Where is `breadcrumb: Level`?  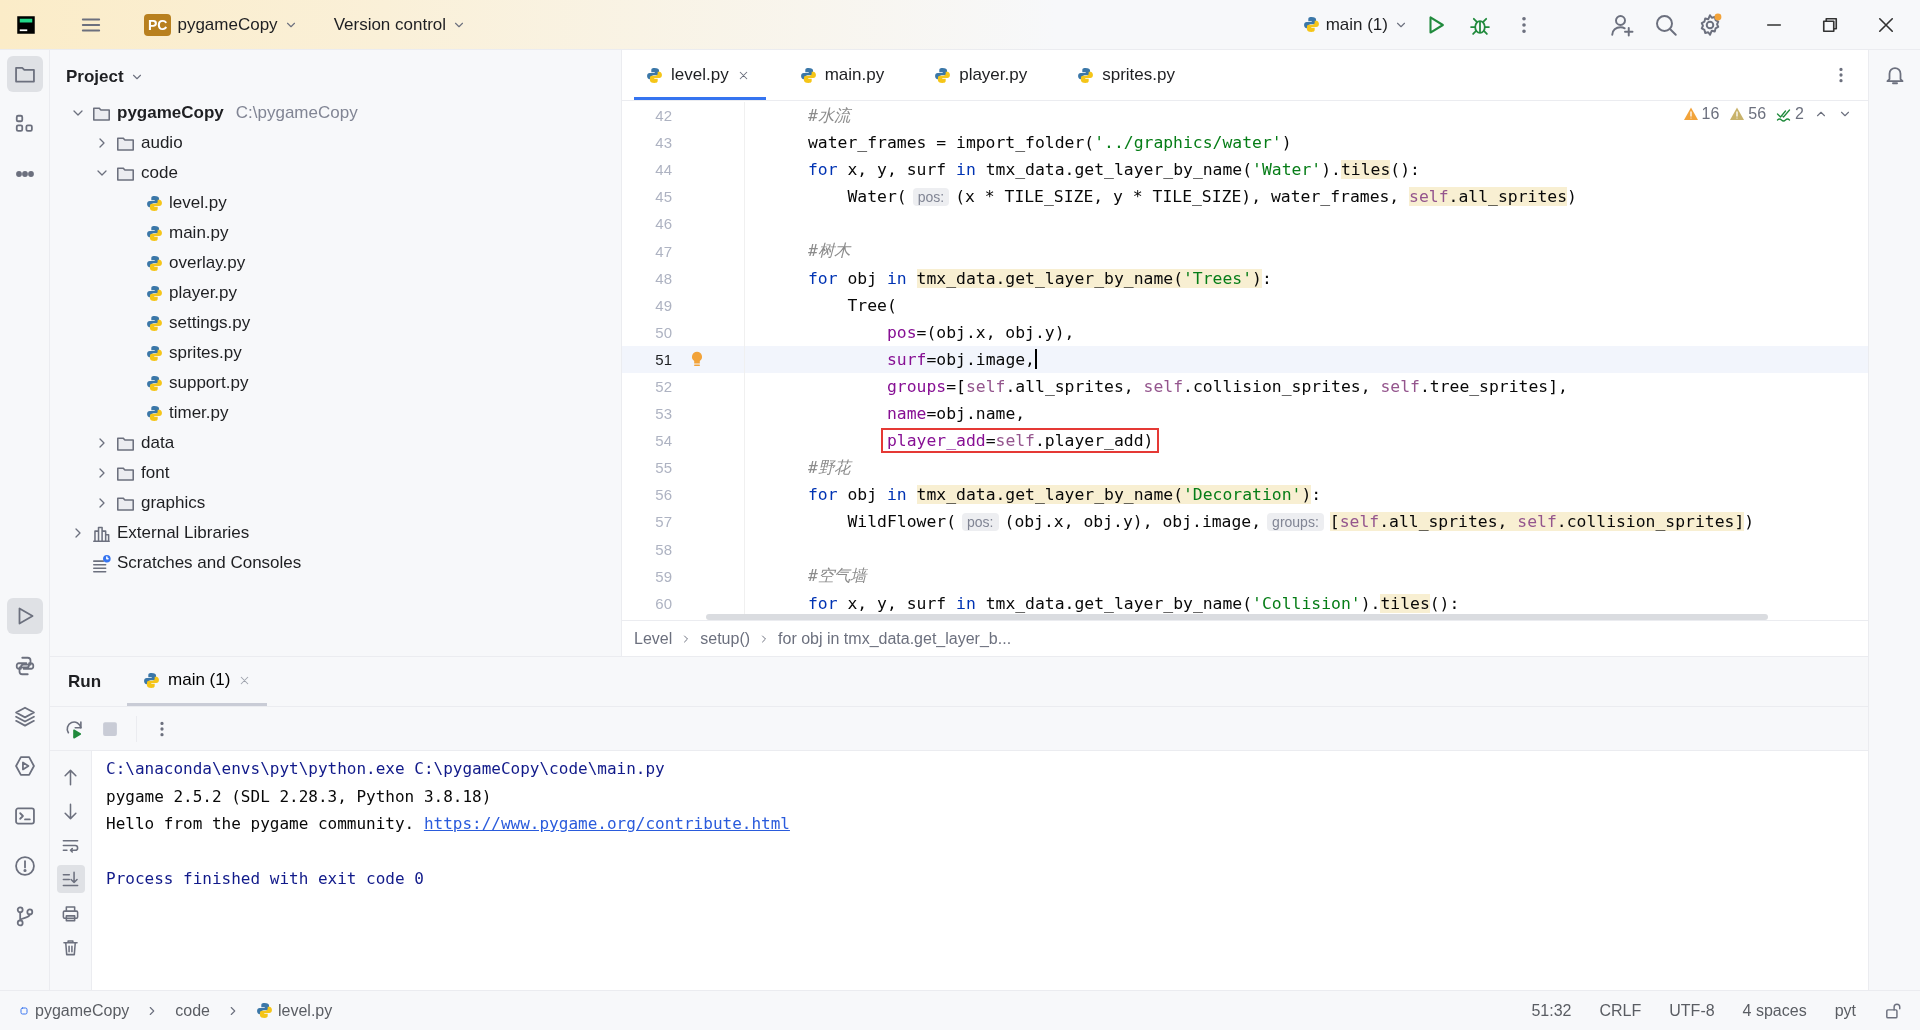 breadcrumb: Level is located at coordinates (653, 638).